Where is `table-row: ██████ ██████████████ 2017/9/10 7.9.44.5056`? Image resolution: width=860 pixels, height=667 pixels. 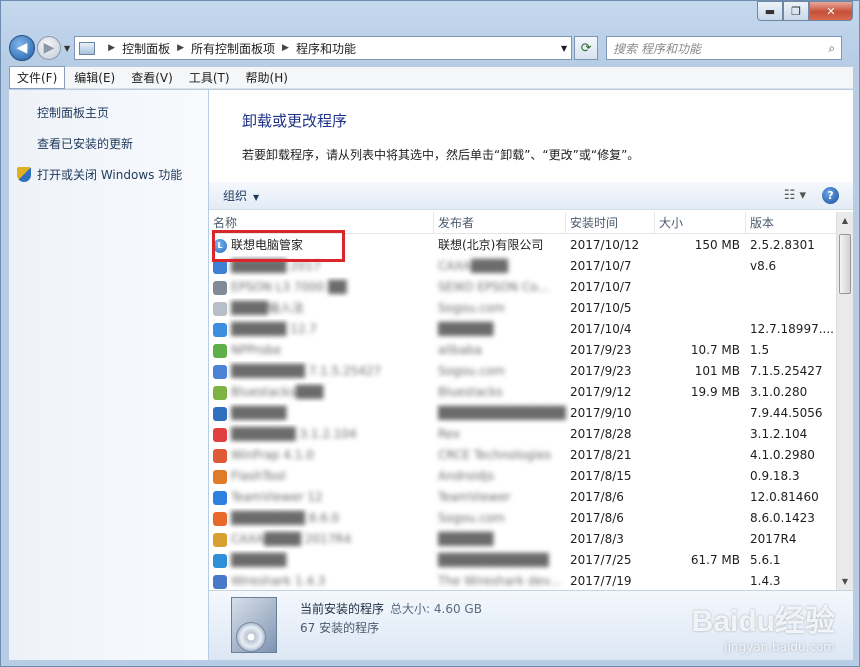
table-row: ██████ ██████████████ 2017/9/10 7.9.44.5056 is located at coordinates (523, 413).